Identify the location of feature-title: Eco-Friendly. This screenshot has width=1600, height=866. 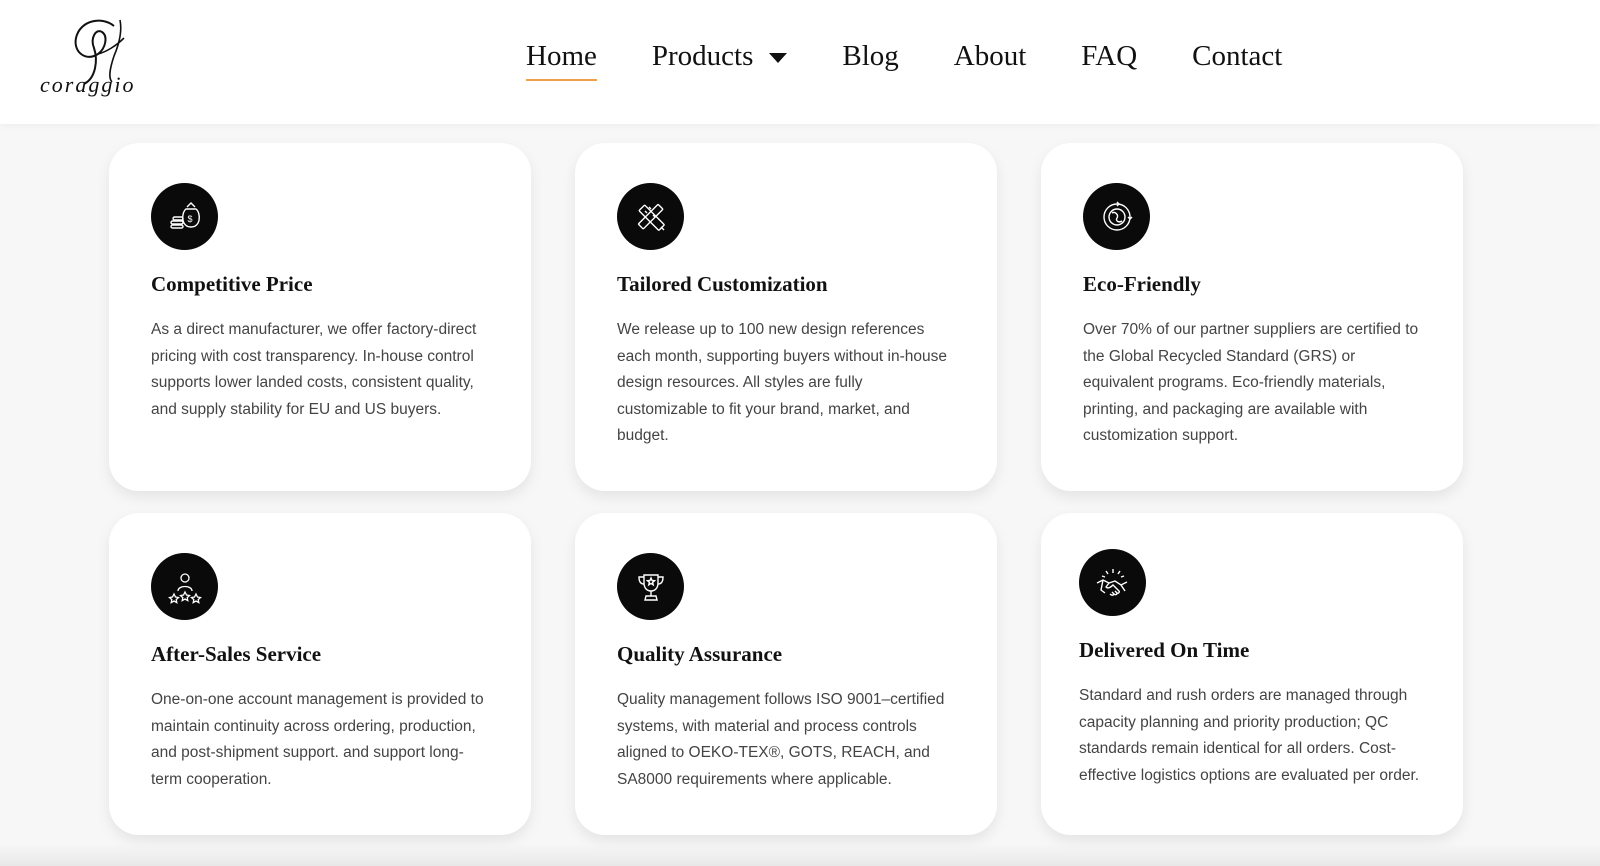
(1142, 284).